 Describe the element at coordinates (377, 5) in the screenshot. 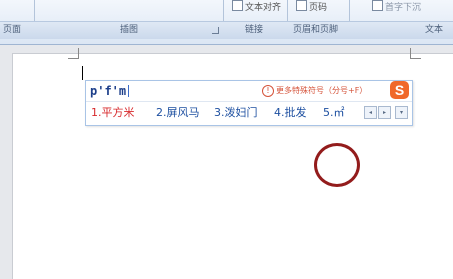

I see `dropcap-icon` at that location.